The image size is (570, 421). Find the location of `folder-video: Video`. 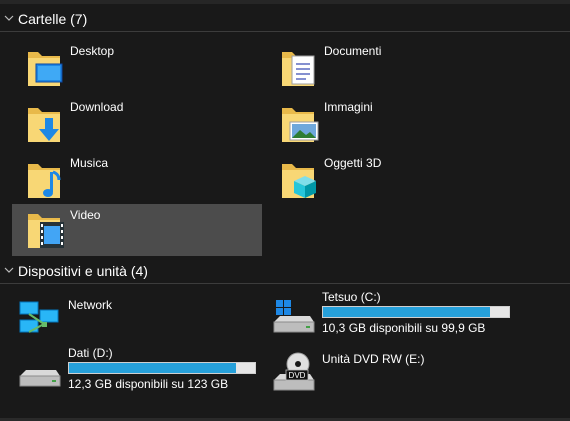

folder-video: Video is located at coordinates (137, 230).